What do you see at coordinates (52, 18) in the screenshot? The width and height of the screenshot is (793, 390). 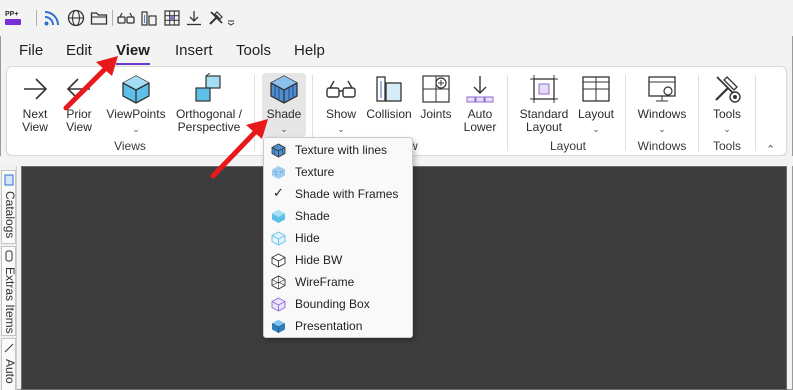 I see `rss-icon` at bounding box center [52, 18].